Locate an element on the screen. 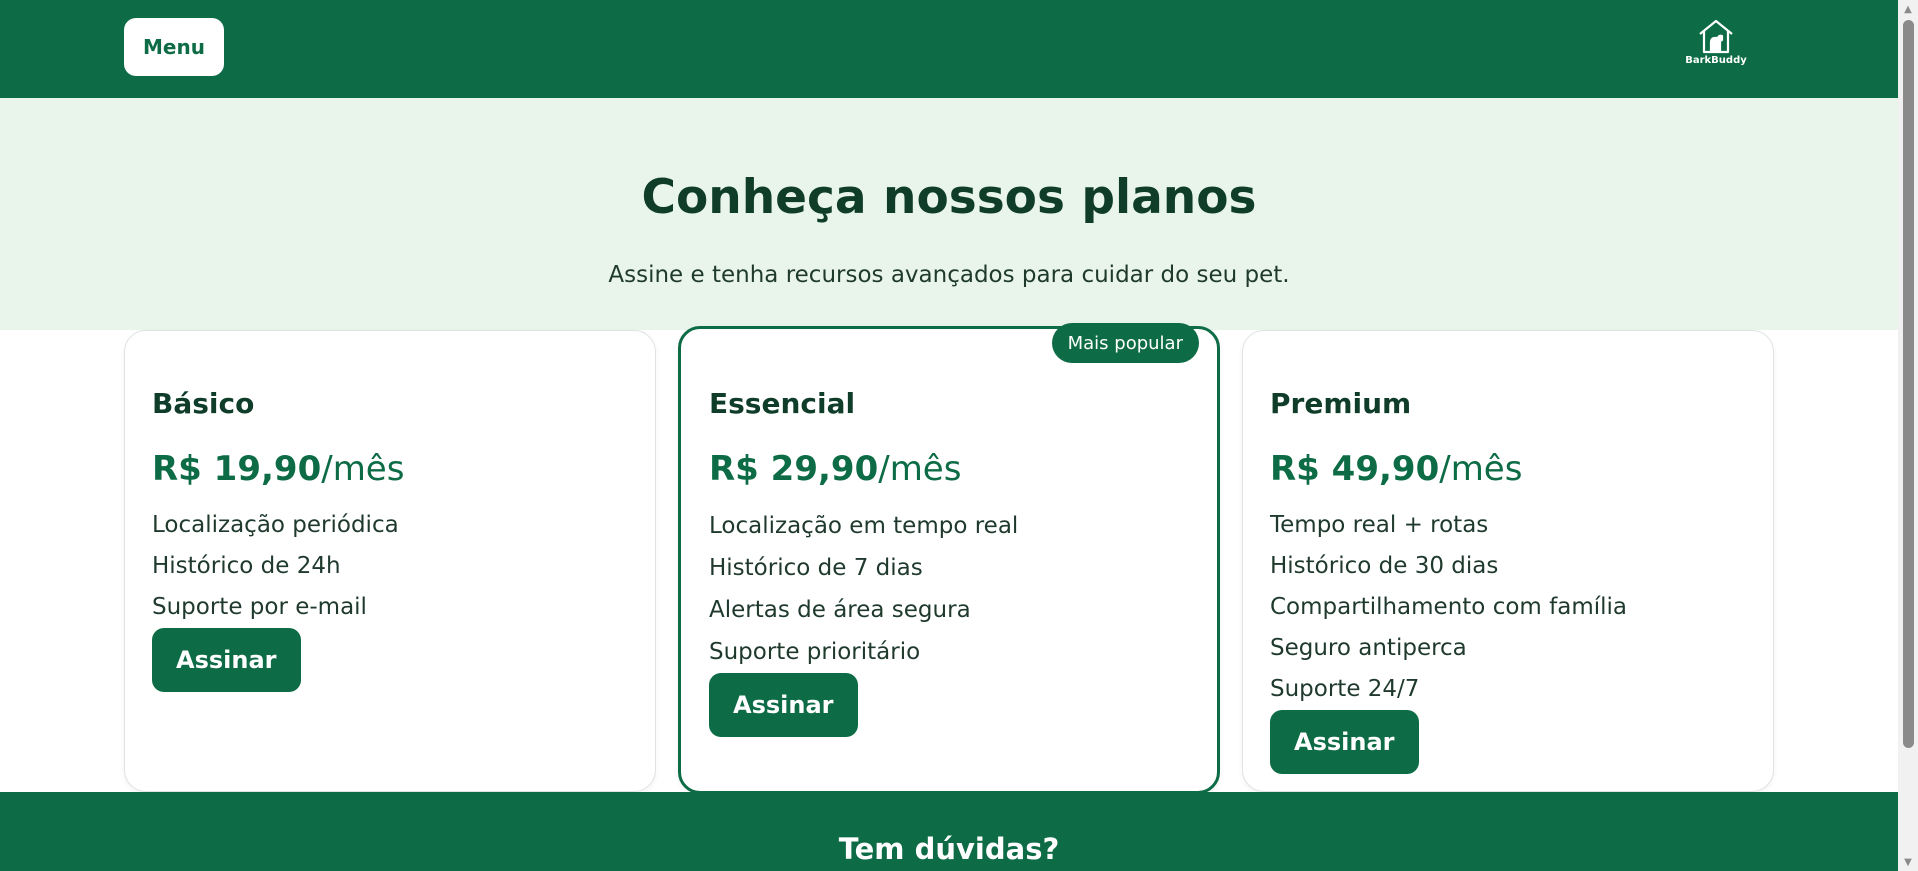 The height and width of the screenshot is (871, 1918). plan-price: R$ 49,90/mês is located at coordinates (1511, 471).